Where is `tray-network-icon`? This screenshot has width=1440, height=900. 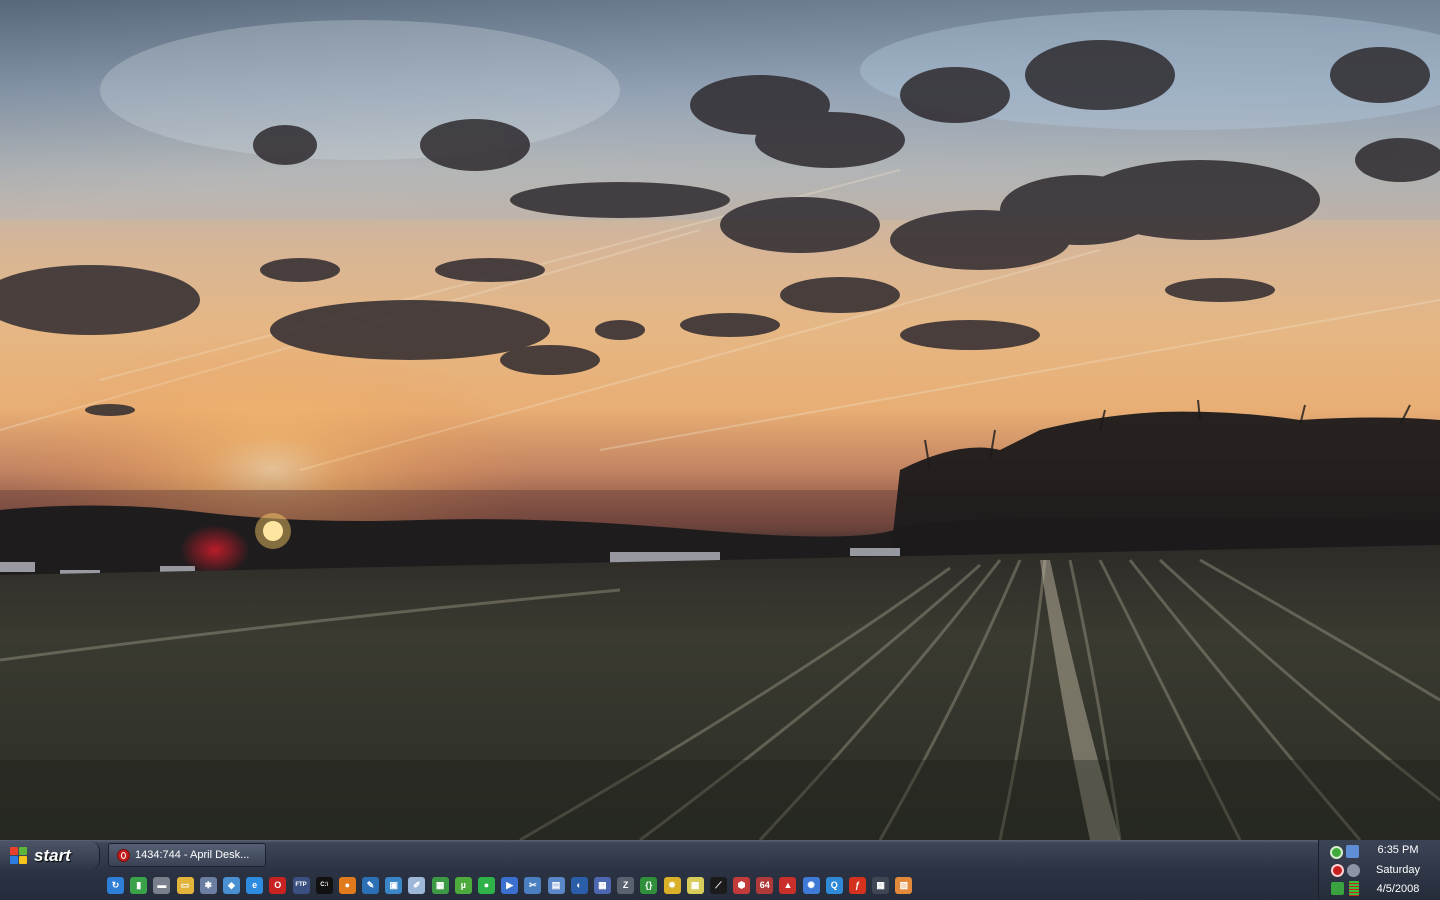 tray-network-icon is located at coordinates (1352, 851).